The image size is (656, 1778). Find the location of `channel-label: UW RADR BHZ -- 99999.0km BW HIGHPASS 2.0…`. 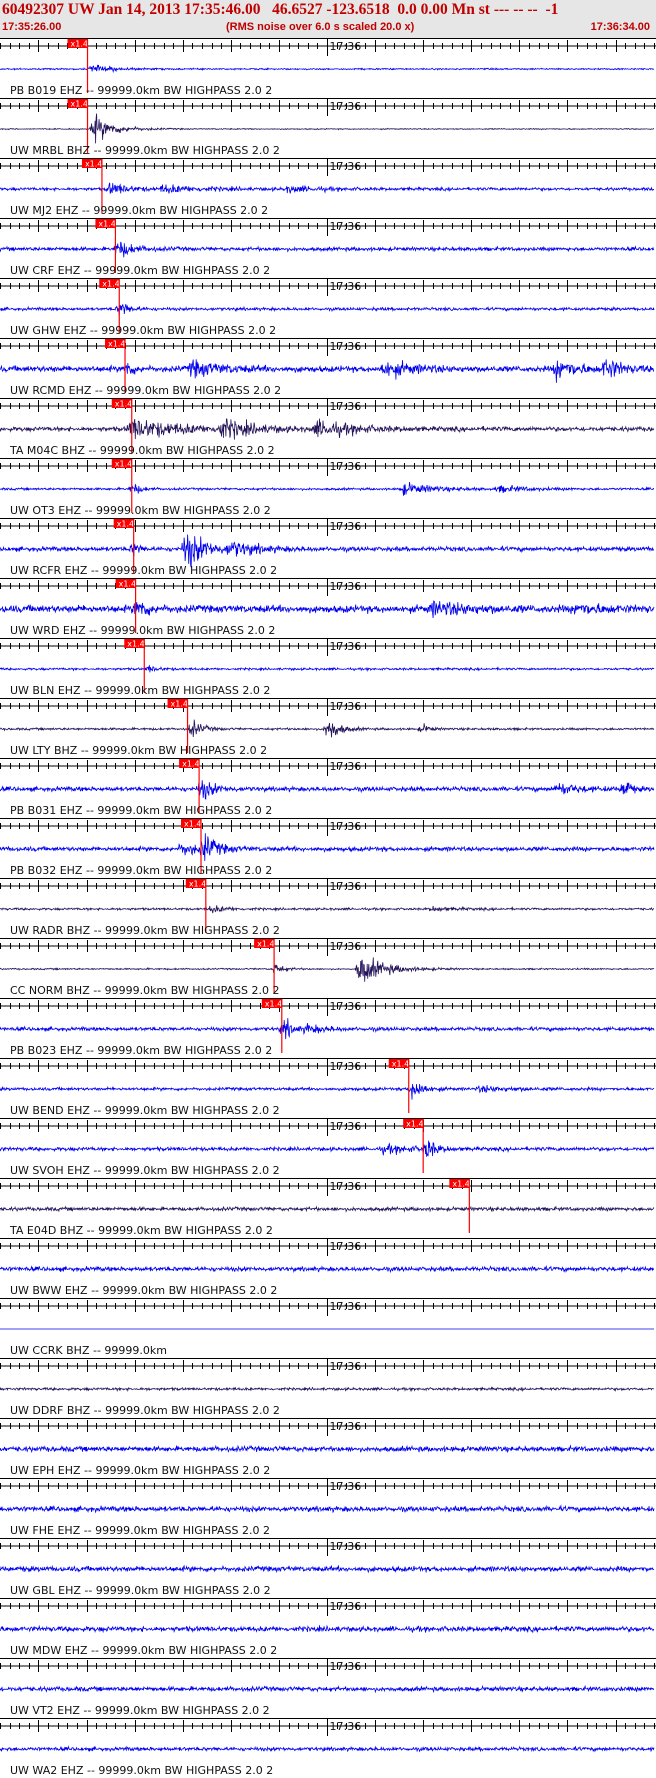

channel-label: UW RADR BHZ -- 99999.0km BW HIGHPASS 2.0… is located at coordinates (145, 930).